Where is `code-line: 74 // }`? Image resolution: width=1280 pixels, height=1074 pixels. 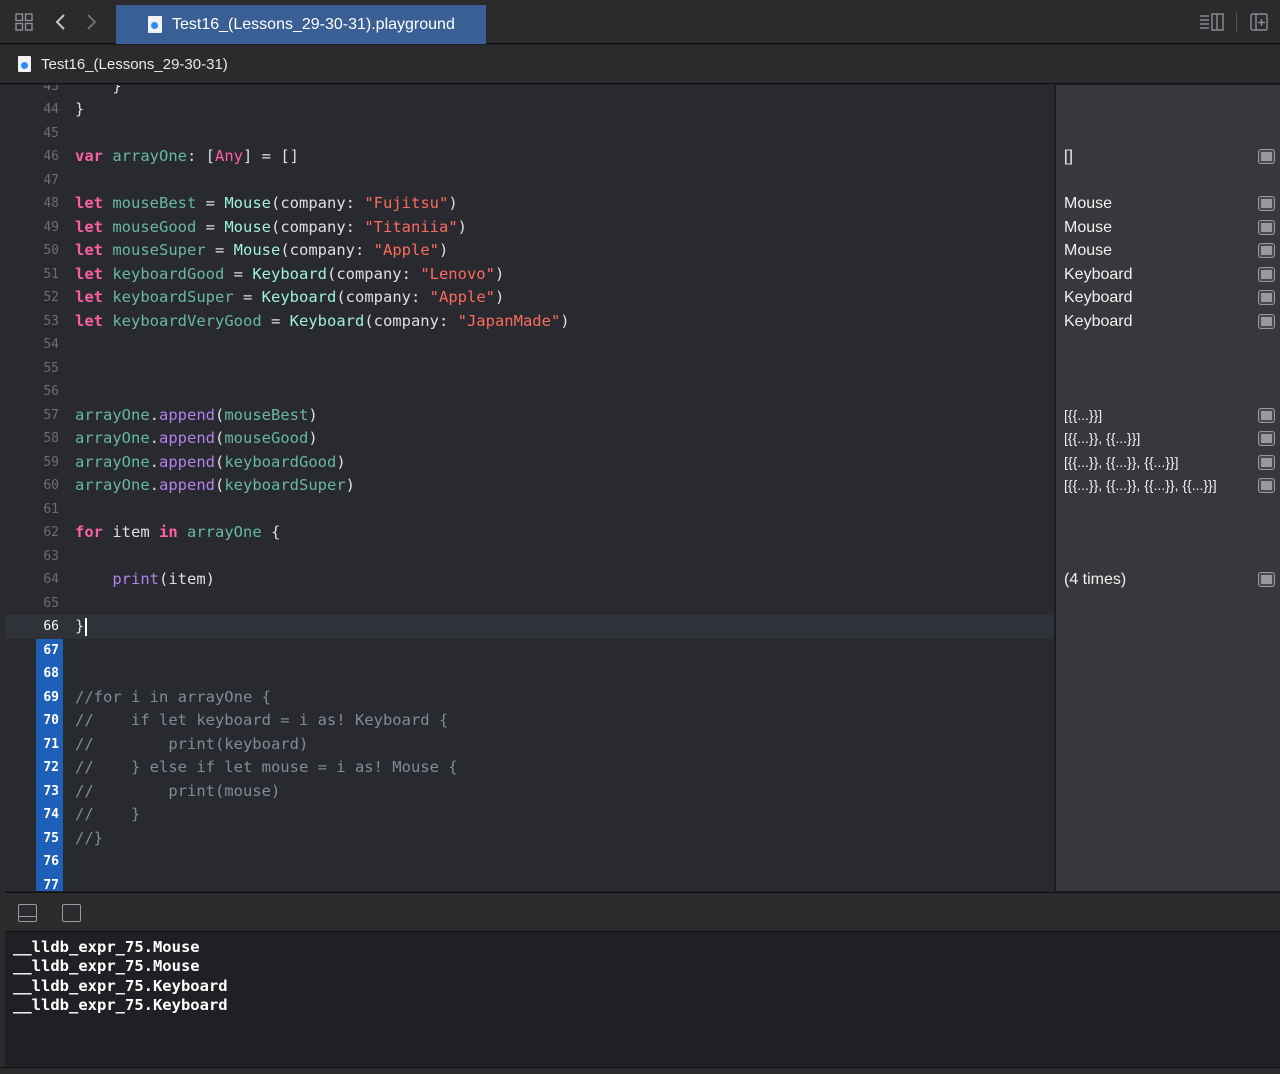 code-line: 74 // } is located at coordinates (529, 815).